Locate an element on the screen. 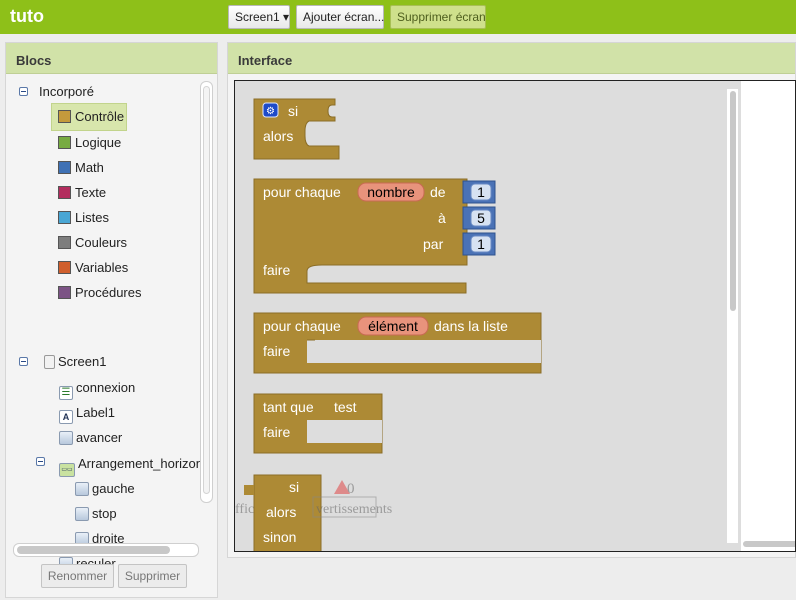  block-category-texte: Texte is located at coordinates (82, 193).